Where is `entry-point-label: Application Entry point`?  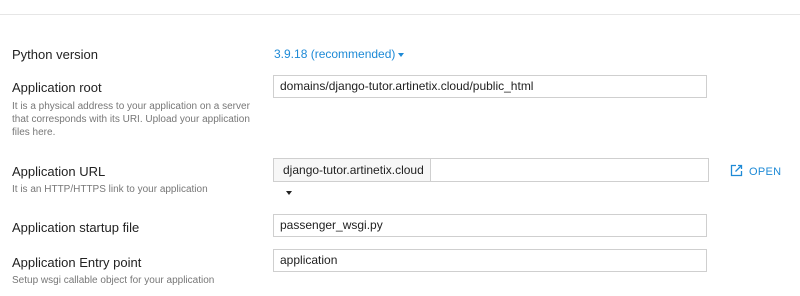
entry-point-label: Application Entry point is located at coordinates (77, 262).